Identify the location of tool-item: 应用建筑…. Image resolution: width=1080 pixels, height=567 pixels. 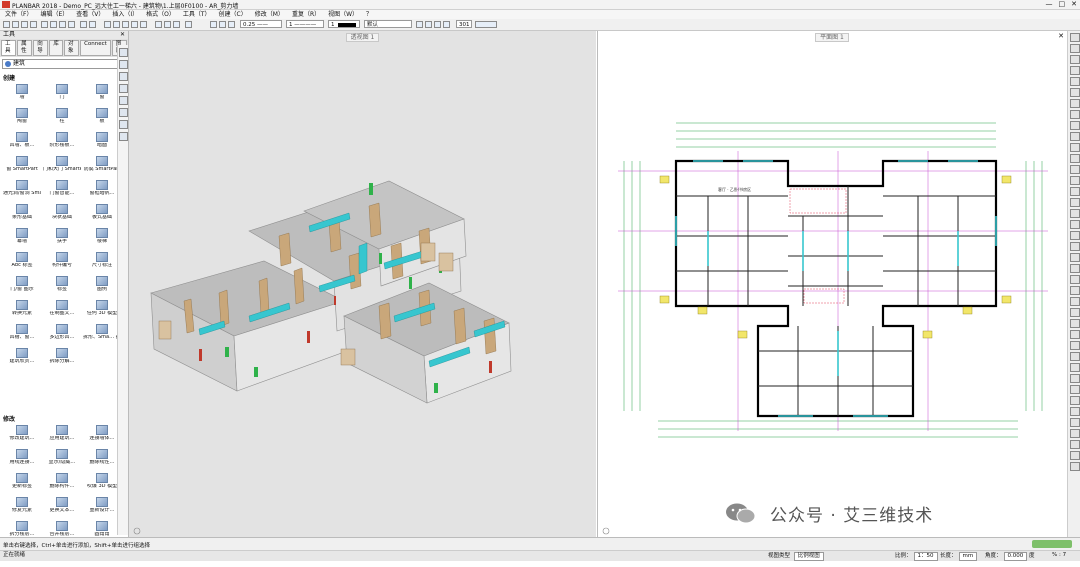
(62, 436).